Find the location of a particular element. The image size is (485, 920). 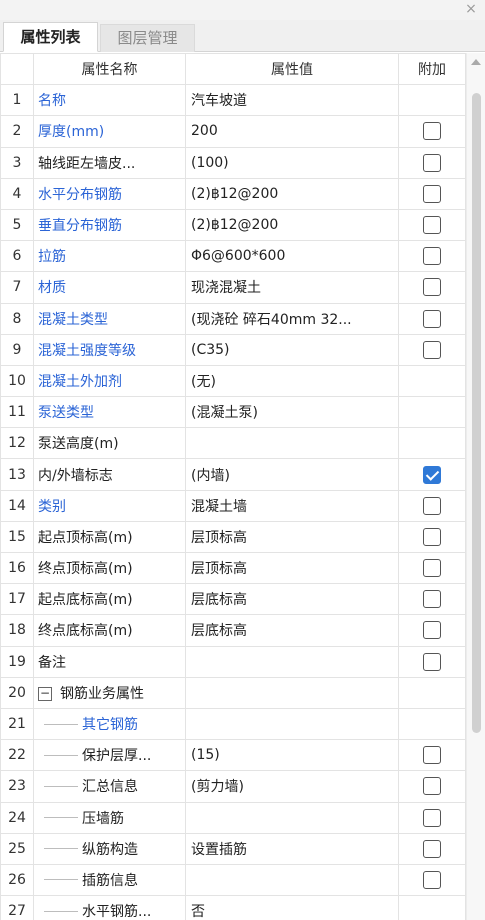

table-row: 27 水平钢筋... 否 is located at coordinates (233, 907).